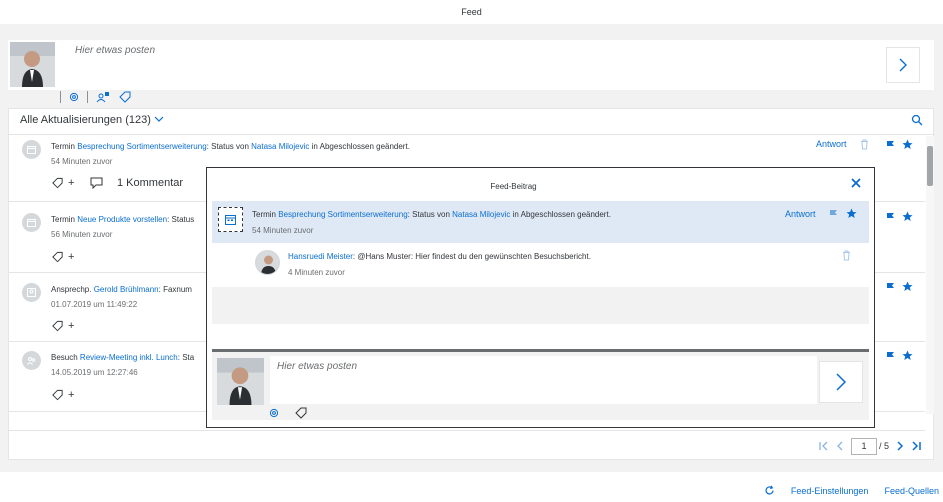  What do you see at coordinates (96, 183) in the screenshot?
I see `comment-icon` at bounding box center [96, 183].